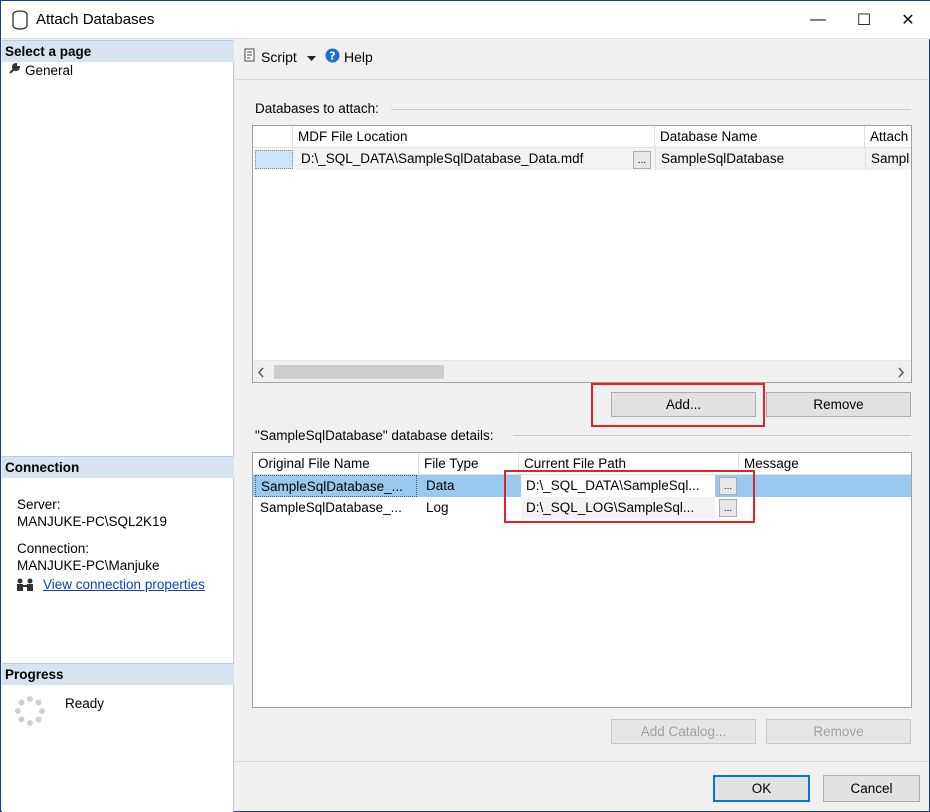 This screenshot has height=812, width=930. What do you see at coordinates (374, 435) in the screenshot?
I see `database-details-label: "SampleSqlDatabase" database details:` at bounding box center [374, 435].